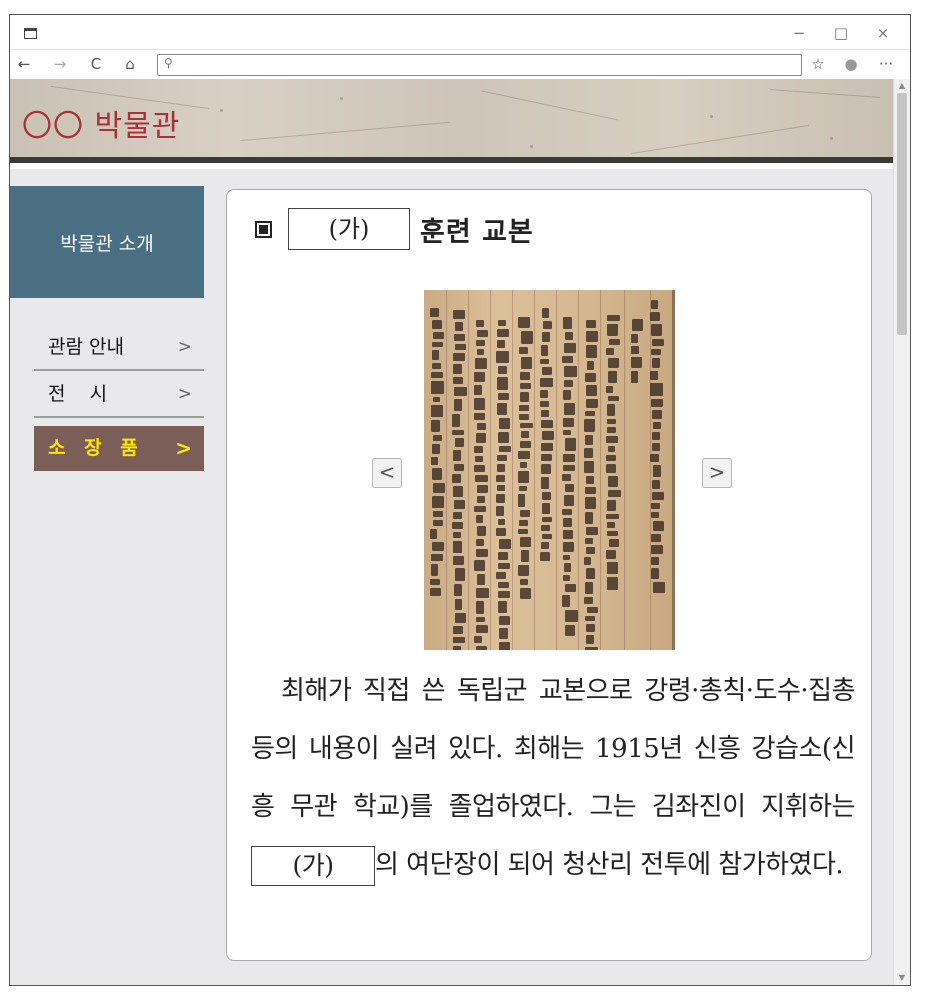  What do you see at coordinates (717, 473) in the screenshot?
I see `next-image-button: >` at bounding box center [717, 473].